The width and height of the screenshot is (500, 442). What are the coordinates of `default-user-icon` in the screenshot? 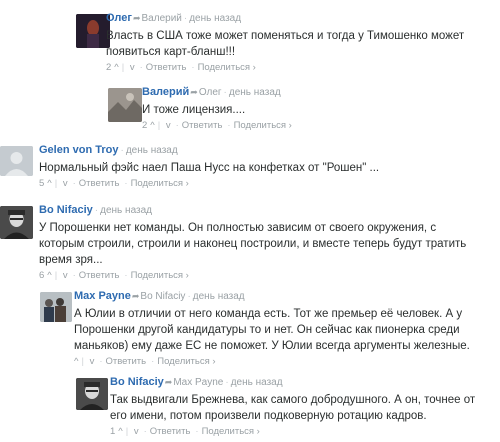 It's located at (16, 161).